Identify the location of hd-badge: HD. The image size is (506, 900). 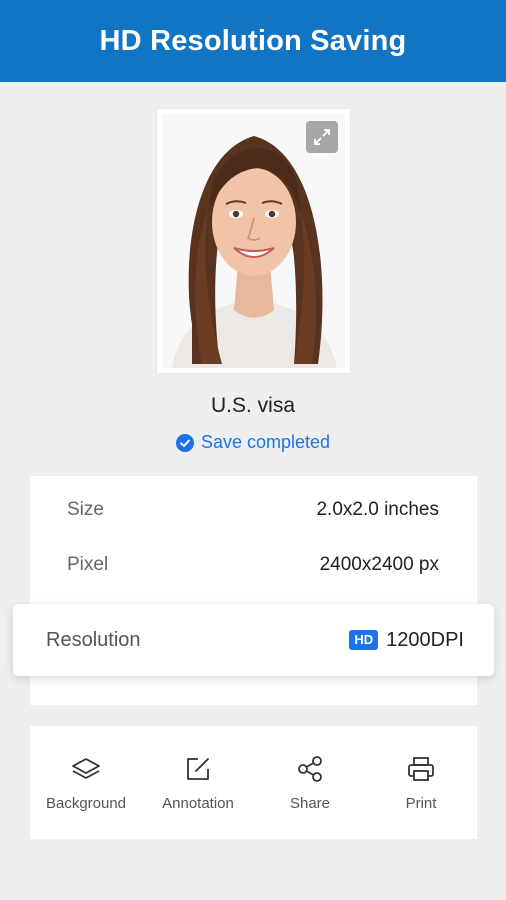
(364, 640).